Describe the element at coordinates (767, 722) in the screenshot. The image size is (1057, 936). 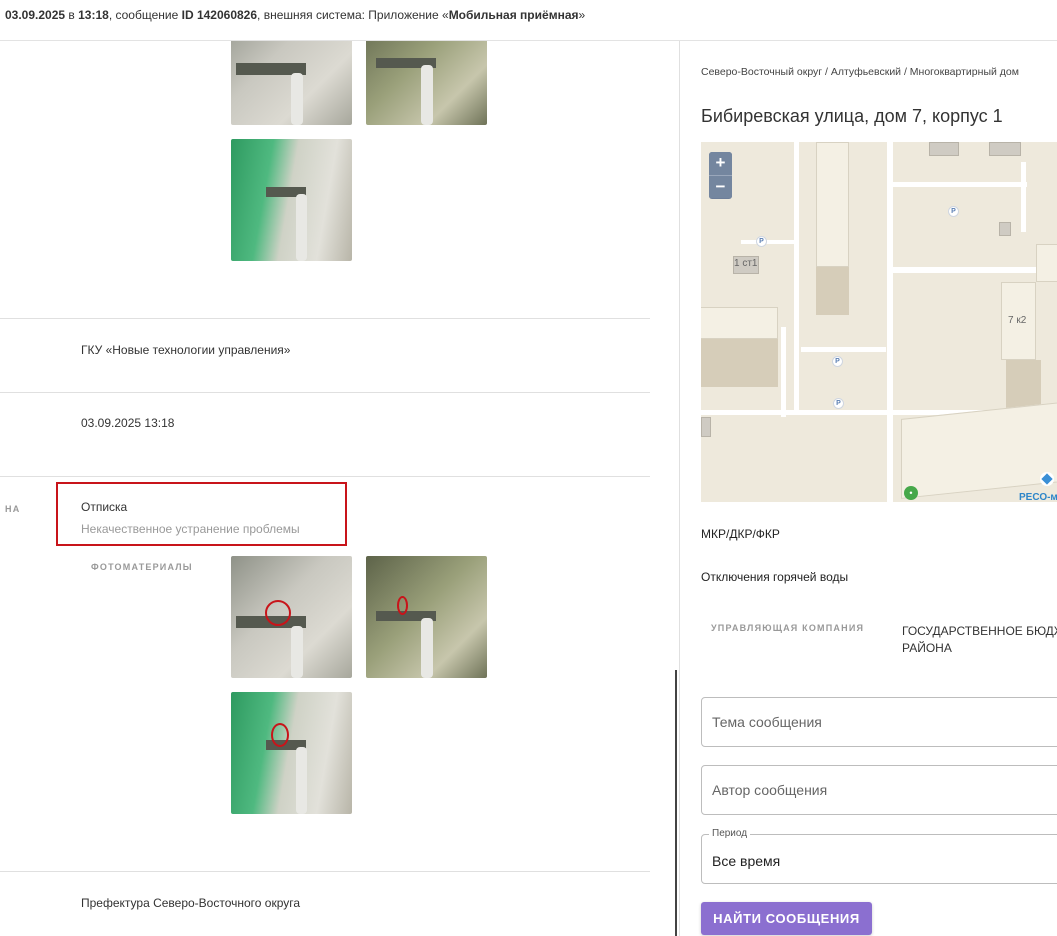
I see `topic-placeholder: Тема сообщения` at that location.